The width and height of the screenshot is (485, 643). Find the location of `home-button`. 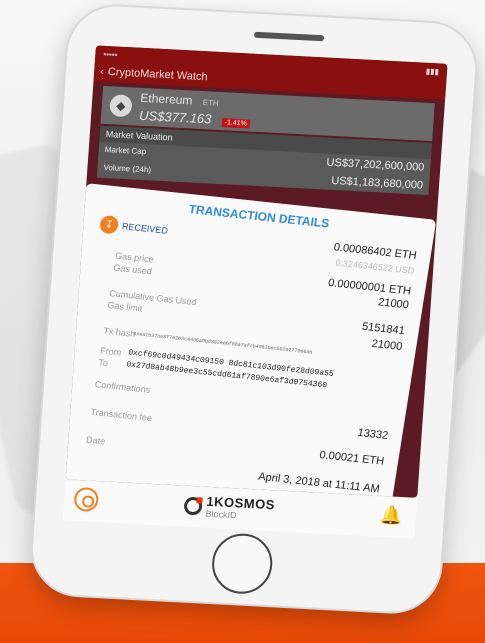

home-button is located at coordinates (242, 564).